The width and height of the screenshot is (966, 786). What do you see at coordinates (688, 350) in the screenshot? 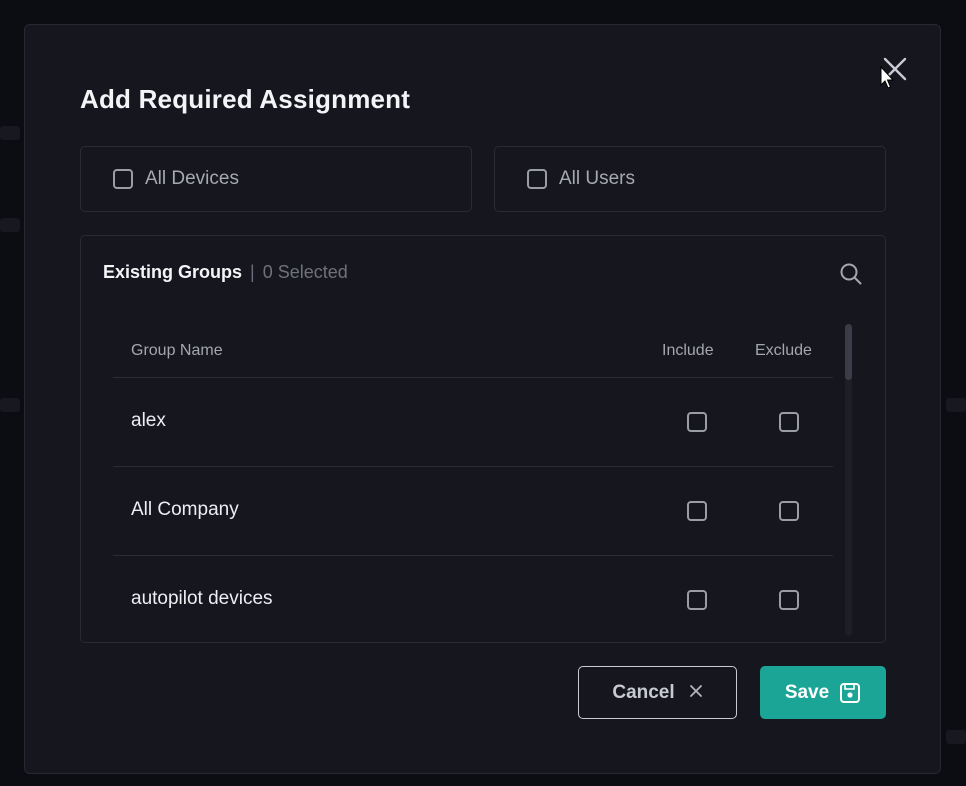
I see `column-header-include: Include` at bounding box center [688, 350].